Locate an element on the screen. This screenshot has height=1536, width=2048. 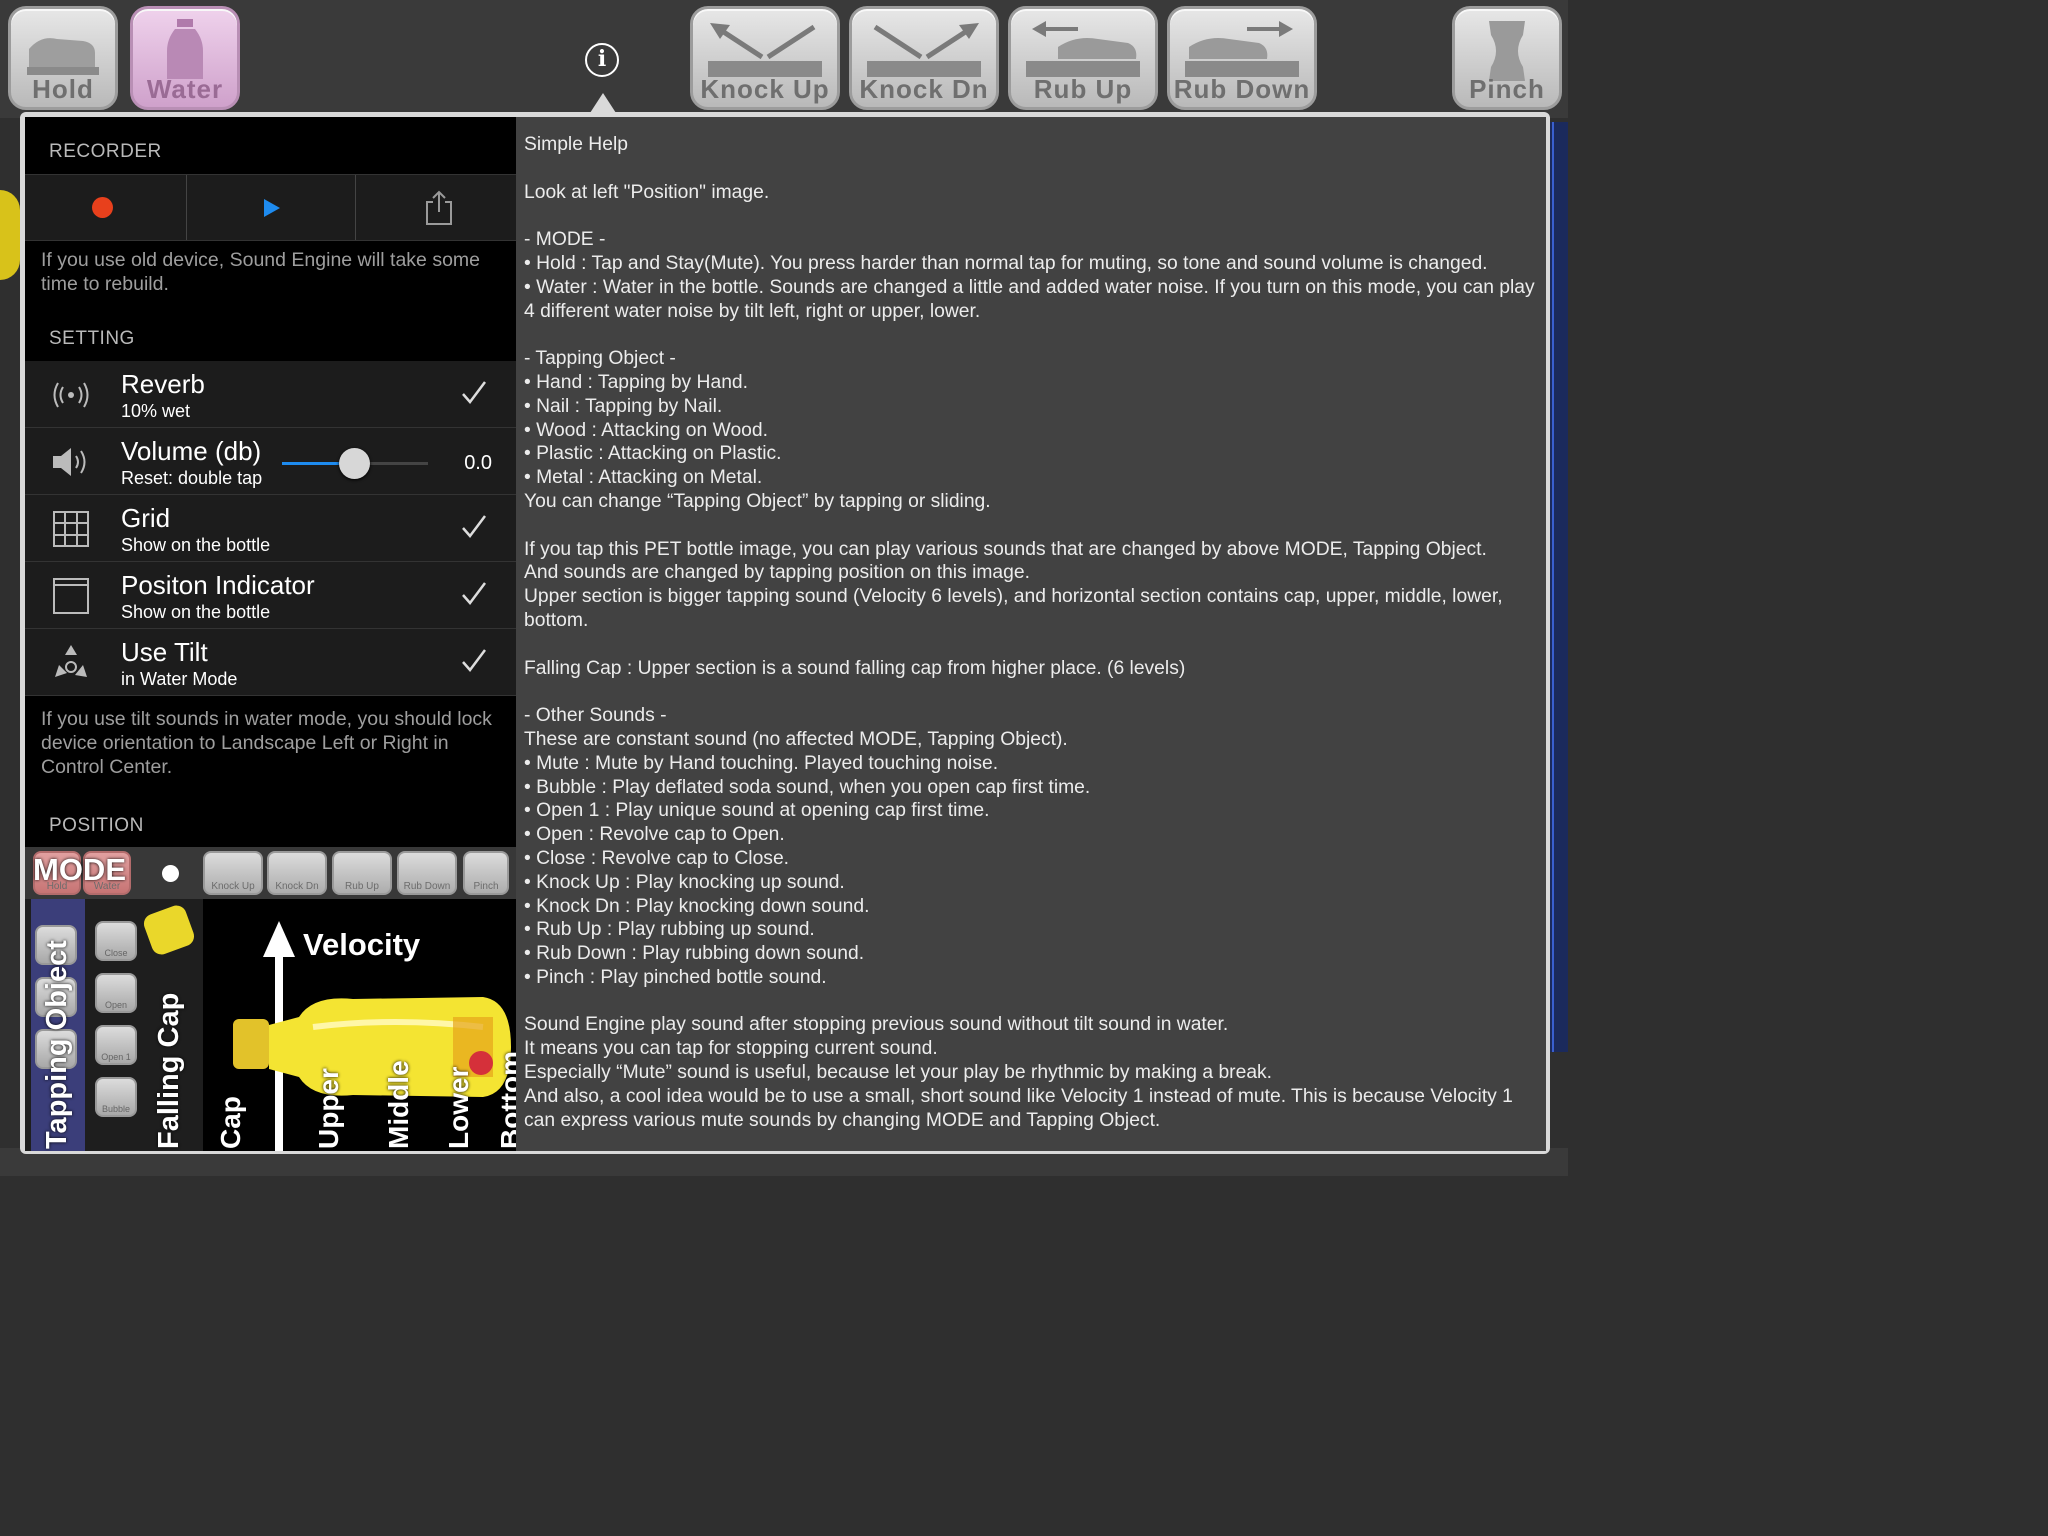
middle-section-label: Middle is located at coordinates (398, 1104).